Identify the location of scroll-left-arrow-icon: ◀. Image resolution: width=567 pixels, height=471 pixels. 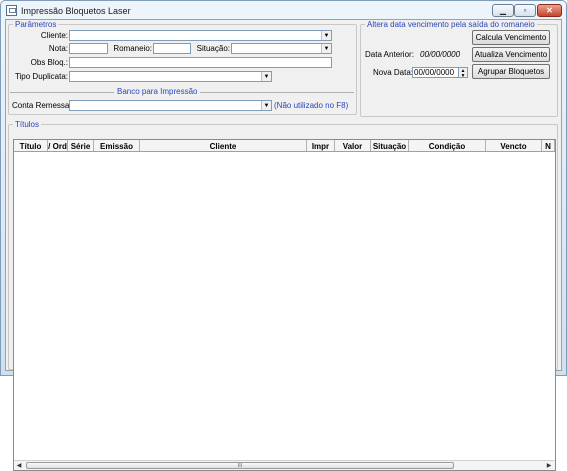
(19, 465).